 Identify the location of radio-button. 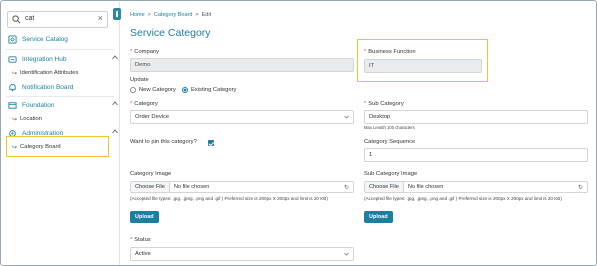
(133, 90).